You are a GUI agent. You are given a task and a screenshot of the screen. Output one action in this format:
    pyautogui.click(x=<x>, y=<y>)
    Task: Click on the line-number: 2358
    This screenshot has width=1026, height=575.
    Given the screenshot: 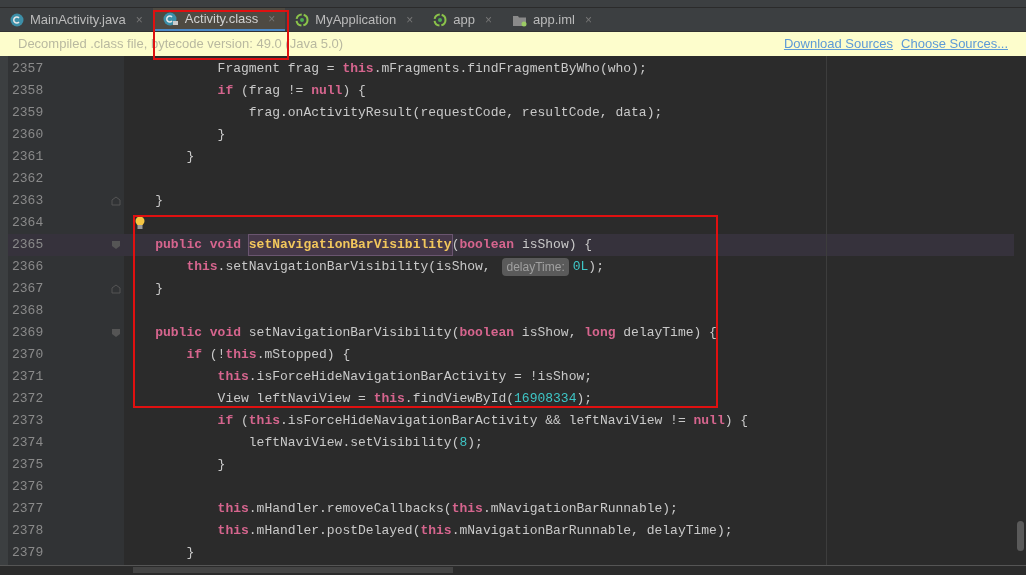 What is the action you would take?
    pyautogui.click(x=28, y=91)
    